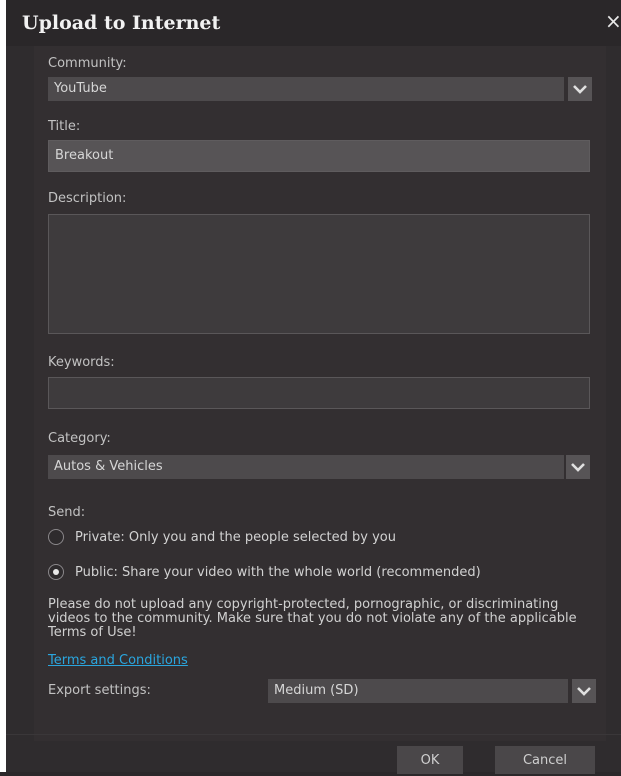  Describe the element at coordinates (121, 23) in the screenshot. I see `dialog-title: Upload to Internet` at that location.